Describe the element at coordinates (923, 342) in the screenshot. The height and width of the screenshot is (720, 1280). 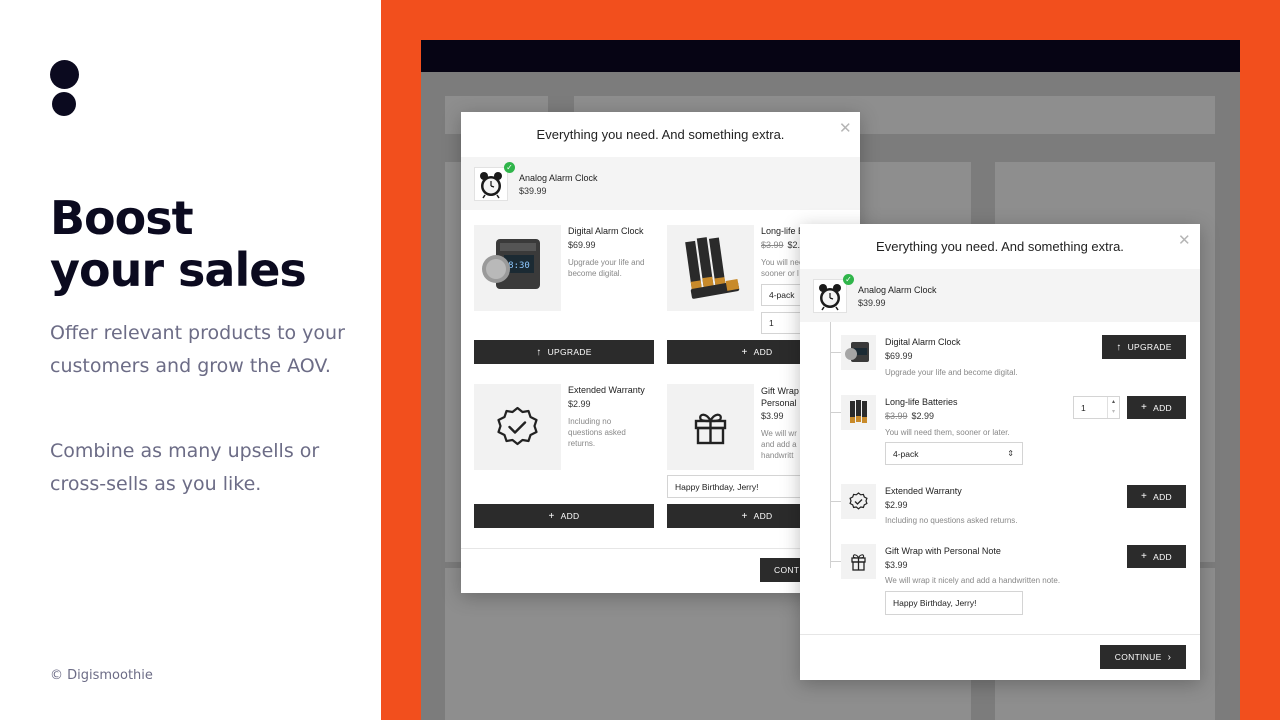
I see `product-name: Digital Alarm Clock` at that location.